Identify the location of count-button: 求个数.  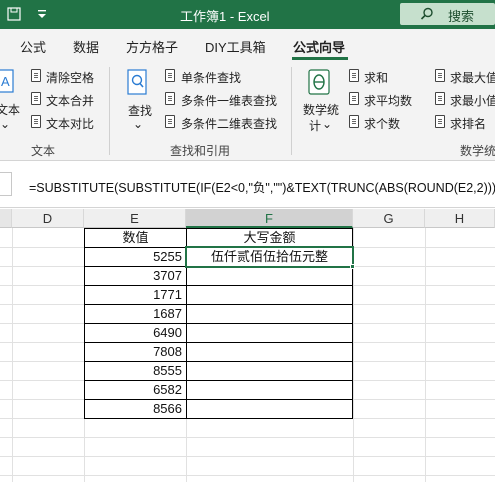
(382, 123).